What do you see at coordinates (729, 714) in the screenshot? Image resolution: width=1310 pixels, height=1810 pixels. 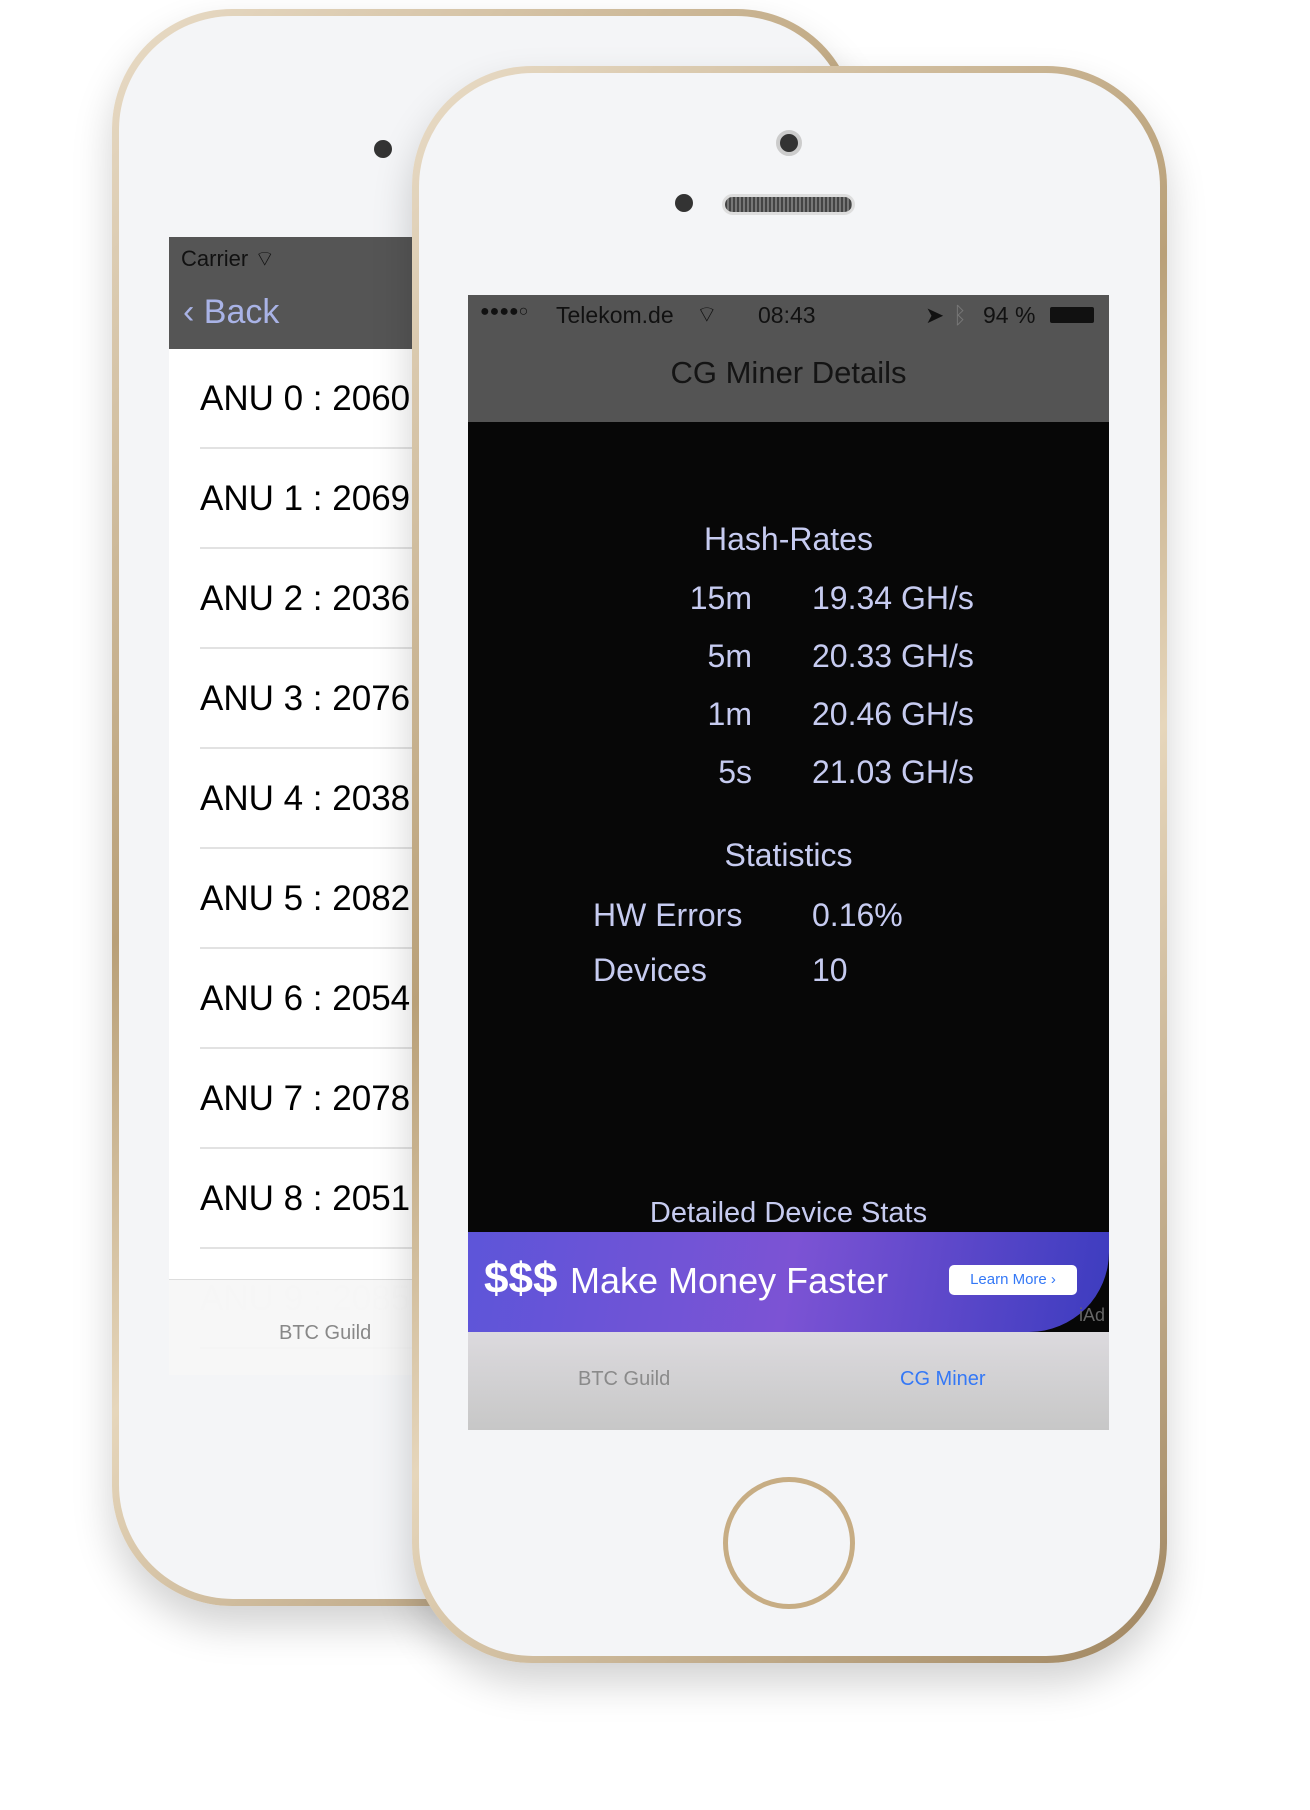 I see `rate-label: 1m` at bounding box center [729, 714].